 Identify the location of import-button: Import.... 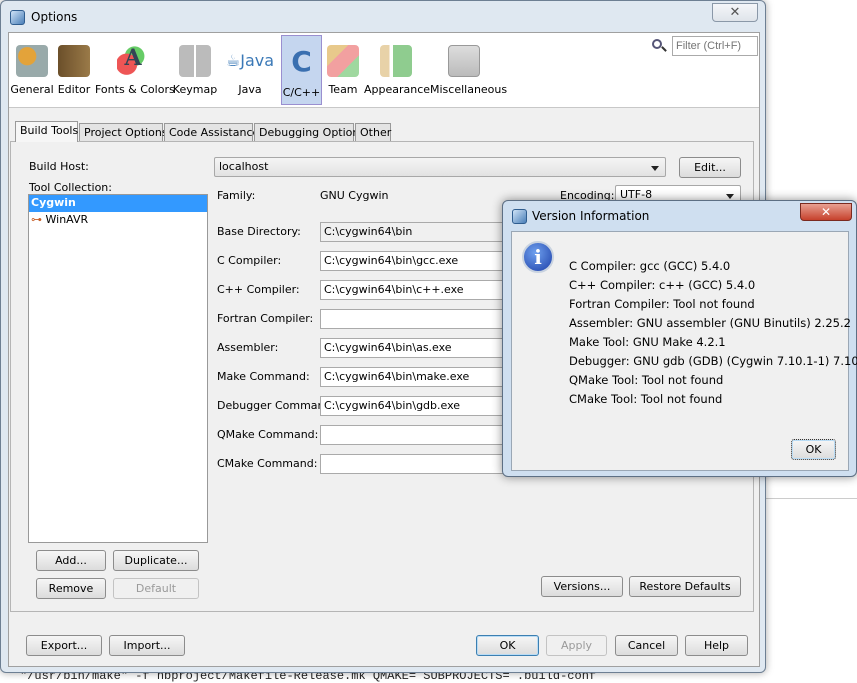
(147, 645).